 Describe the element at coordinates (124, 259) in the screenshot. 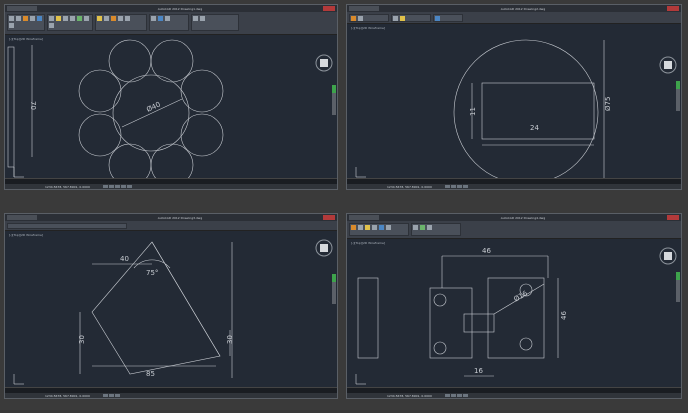

I see `dim-text-top-width: 40` at that location.